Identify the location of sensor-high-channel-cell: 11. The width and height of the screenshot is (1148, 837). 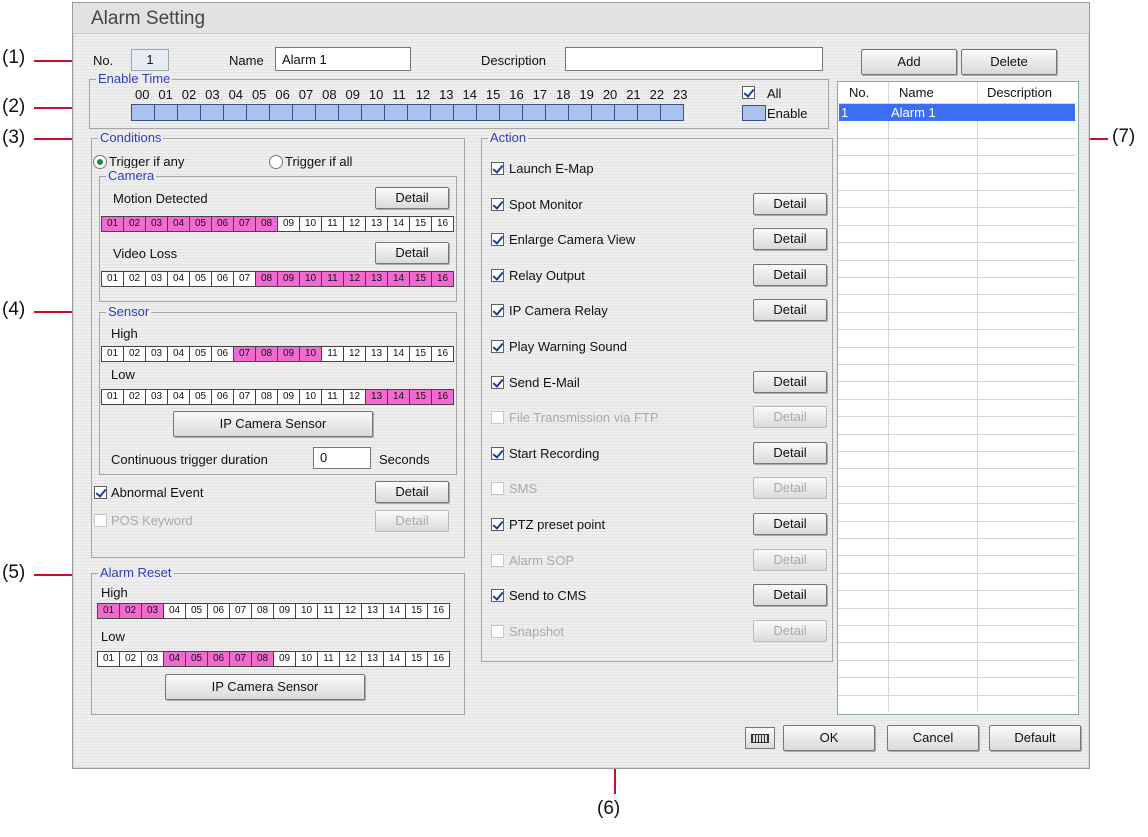
(332, 354).